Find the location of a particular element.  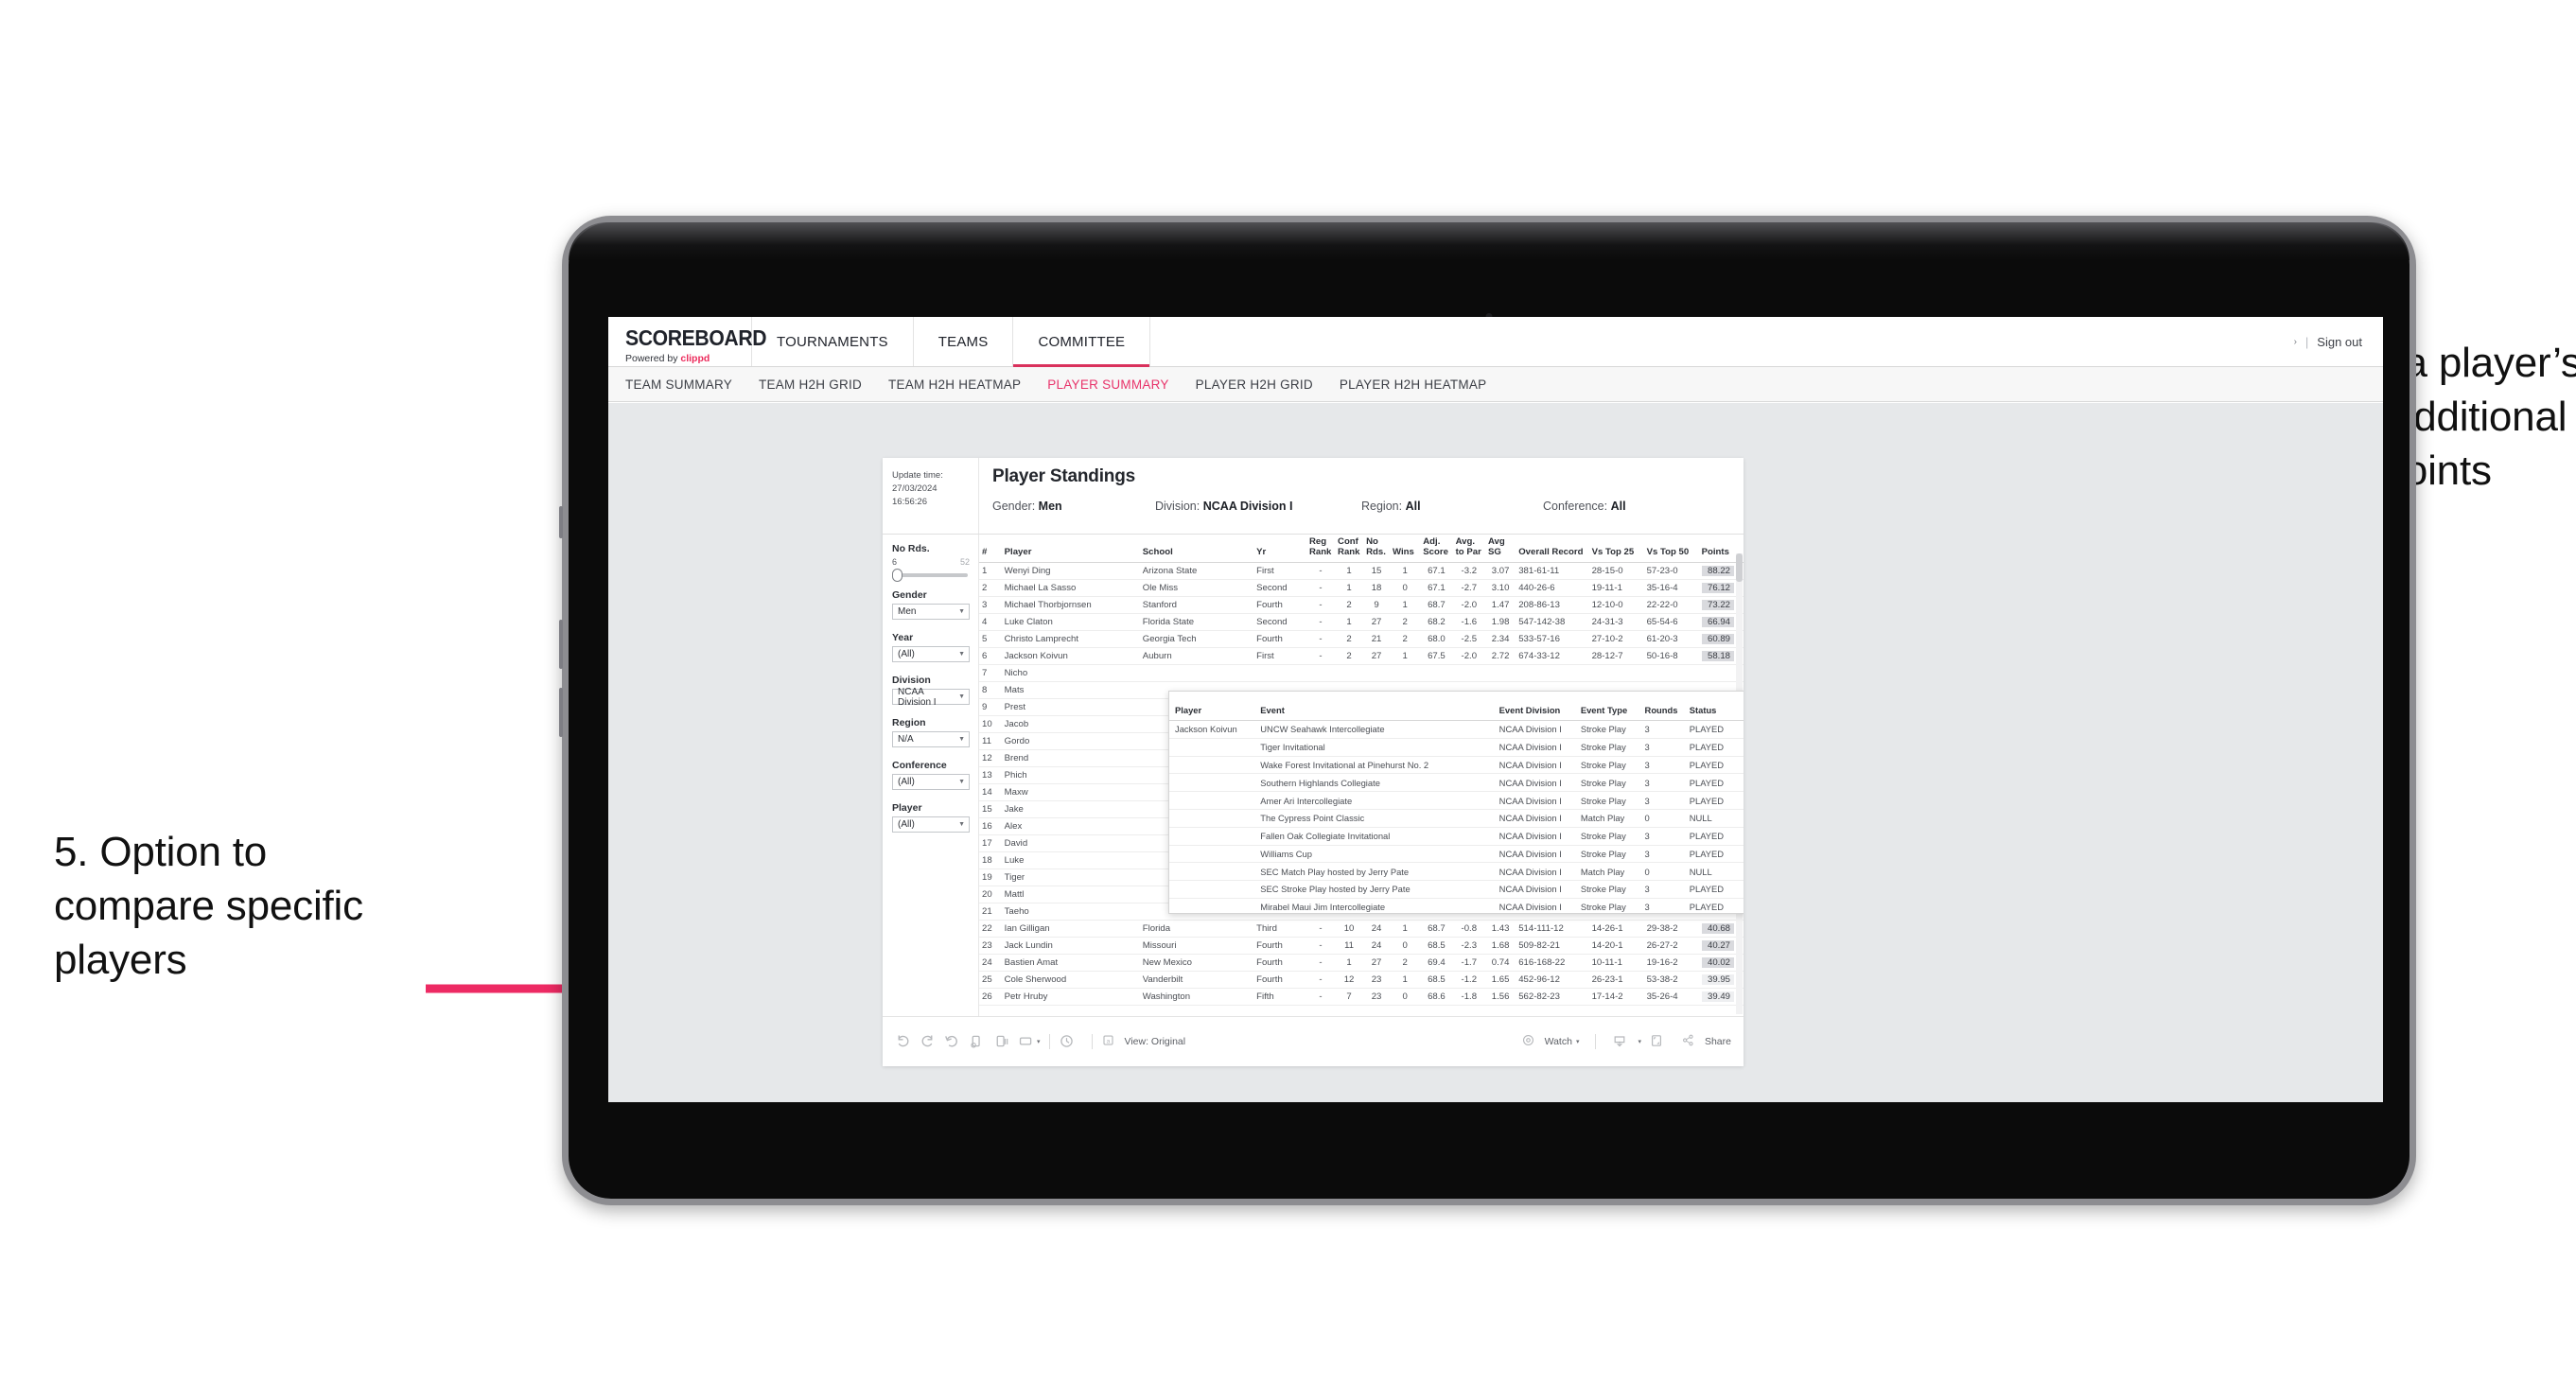

scrollbar-thumb is located at coordinates (1740, 567).